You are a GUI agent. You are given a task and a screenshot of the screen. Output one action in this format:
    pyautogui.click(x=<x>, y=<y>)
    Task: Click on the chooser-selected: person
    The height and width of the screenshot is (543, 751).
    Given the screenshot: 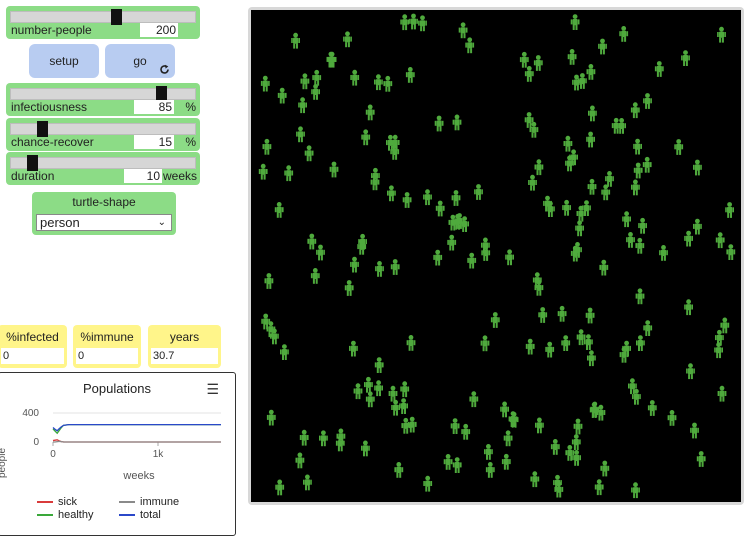 What is the action you would take?
    pyautogui.click(x=60, y=222)
    